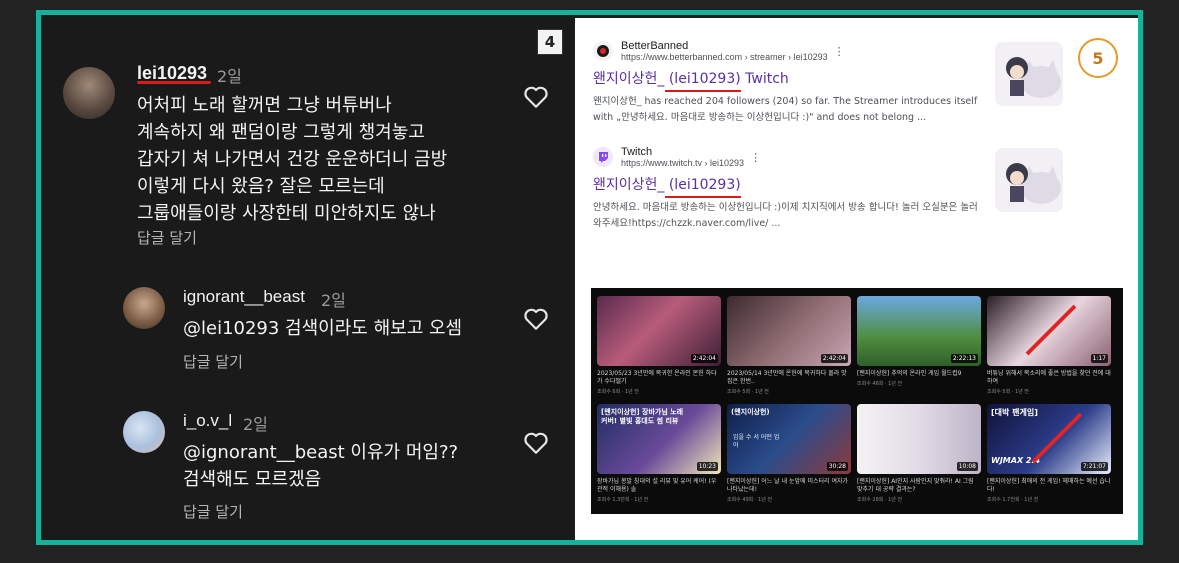  I want to click on twitch-icon, so click(603, 157).